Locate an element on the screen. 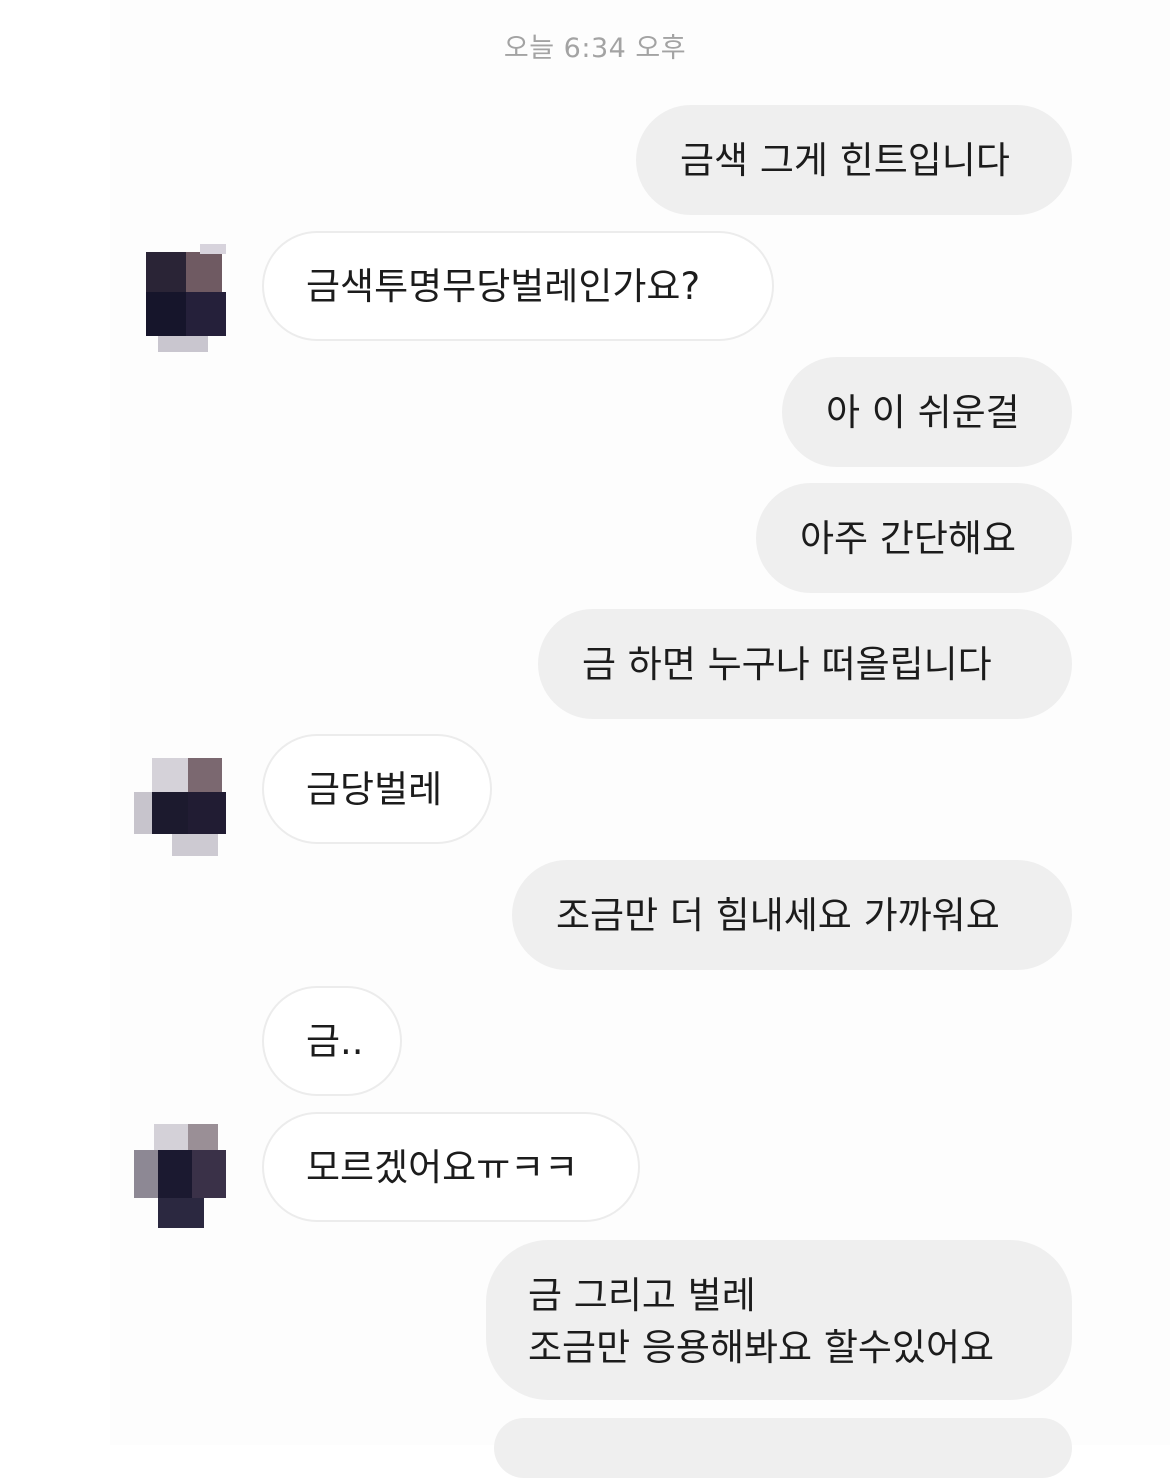 The width and height of the screenshot is (1170, 1478). message-text: 조금만 더 힘내세요 가까워요 is located at coordinates (778, 915).